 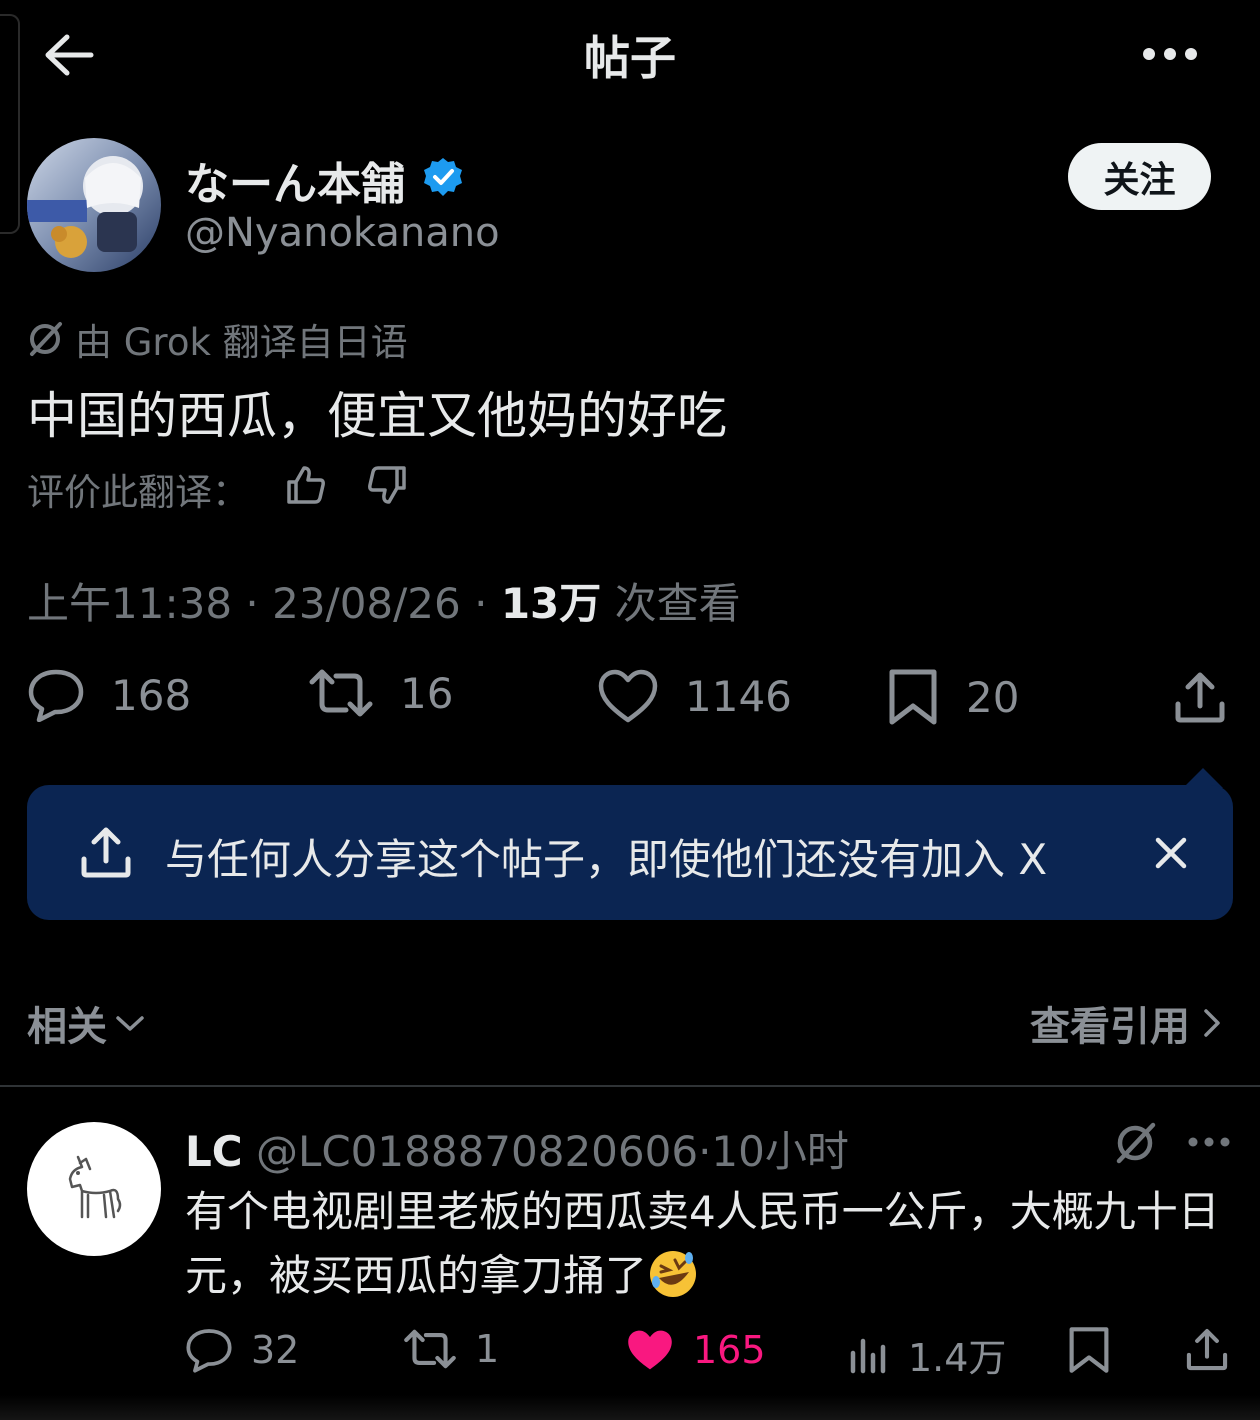 I want to click on heart-filled-icon, so click(x=650, y=1350).